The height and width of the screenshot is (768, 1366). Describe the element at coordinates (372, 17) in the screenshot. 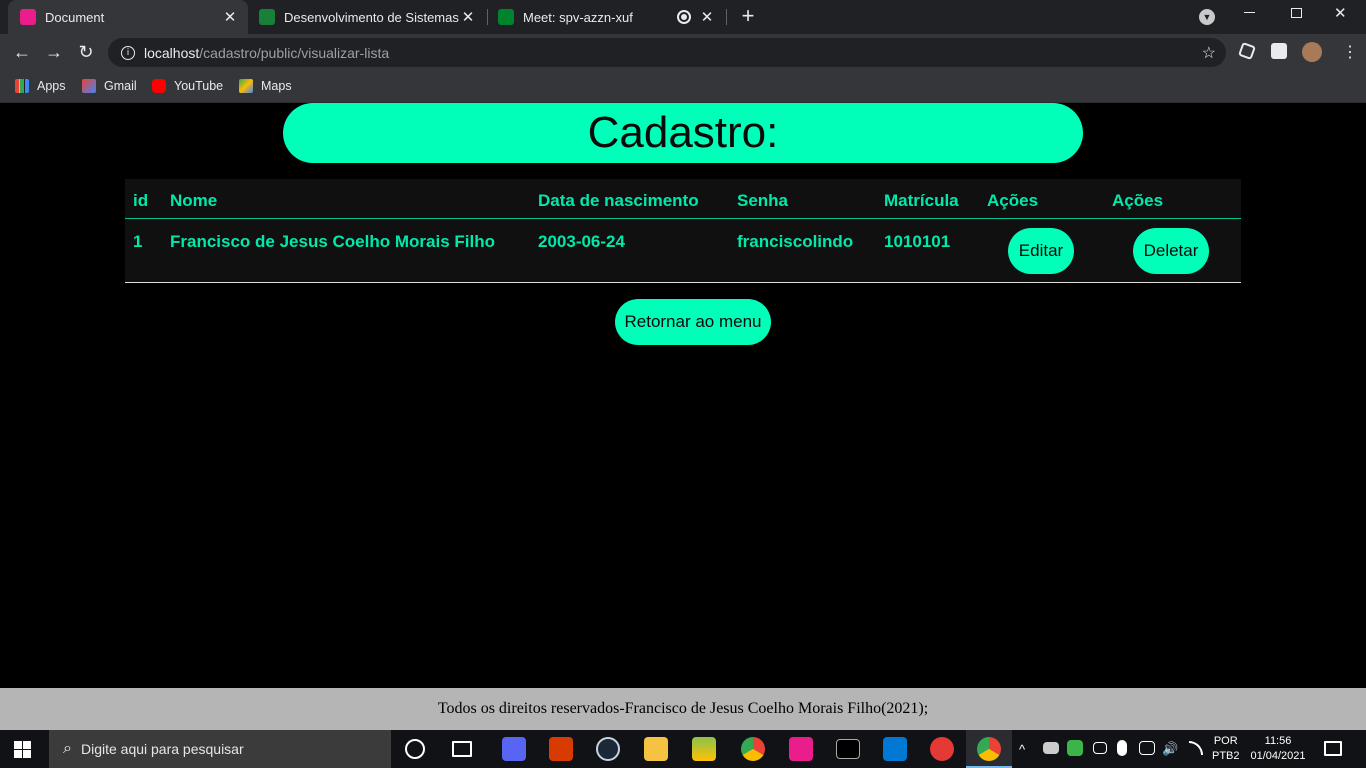

I see `tab-title: Desenvolvimento de Sistemas W` at that location.